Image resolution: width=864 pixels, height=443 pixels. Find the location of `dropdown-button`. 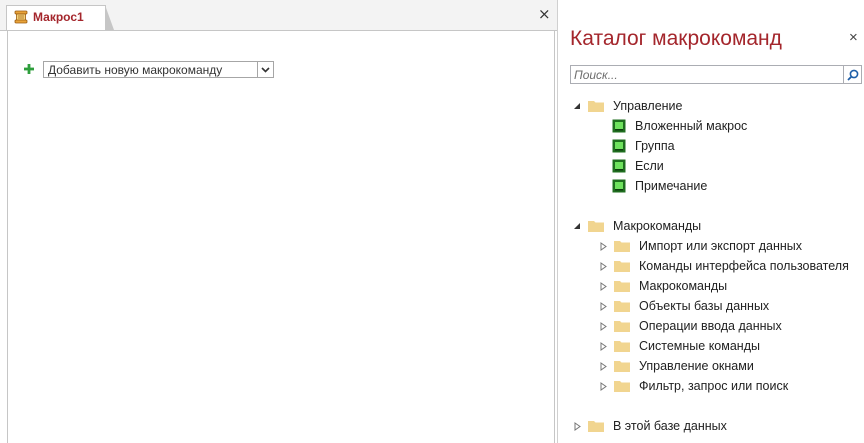

dropdown-button is located at coordinates (265, 69).